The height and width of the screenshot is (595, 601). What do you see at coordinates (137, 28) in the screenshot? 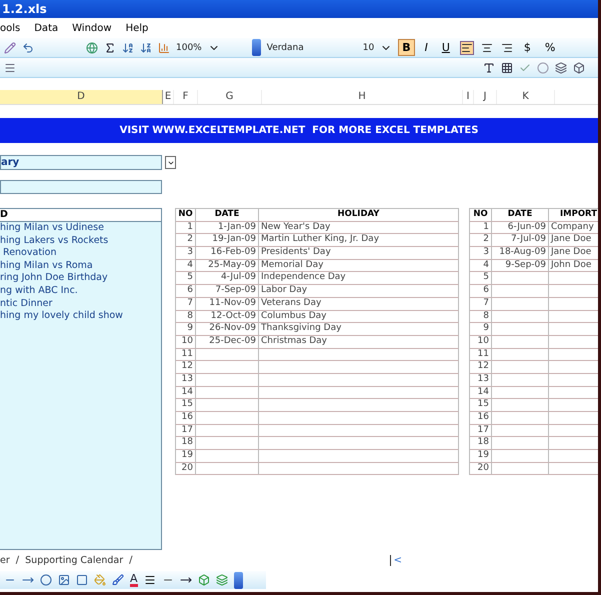
I see `menu-item: Help` at bounding box center [137, 28].